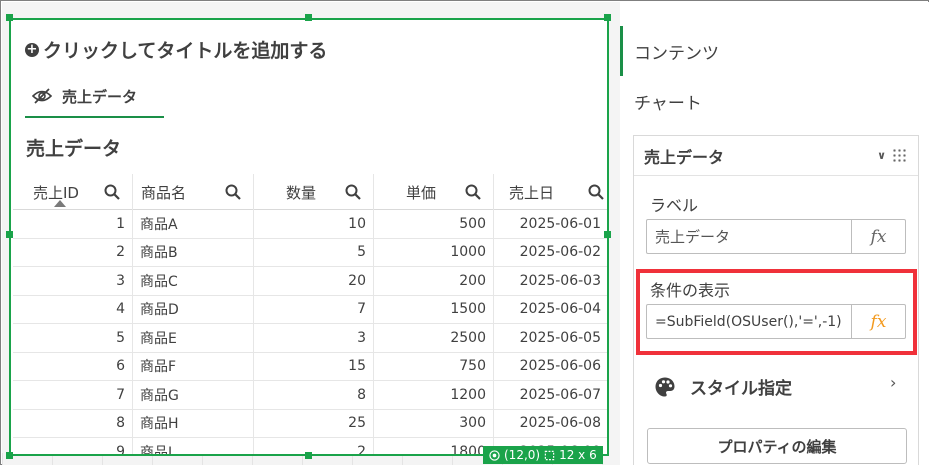 This screenshot has width=929, height=465. What do you see at coordinates (32, 49) in the screenshot?
I see `plus-circle-icon: +` at bounding box center [32, 49].